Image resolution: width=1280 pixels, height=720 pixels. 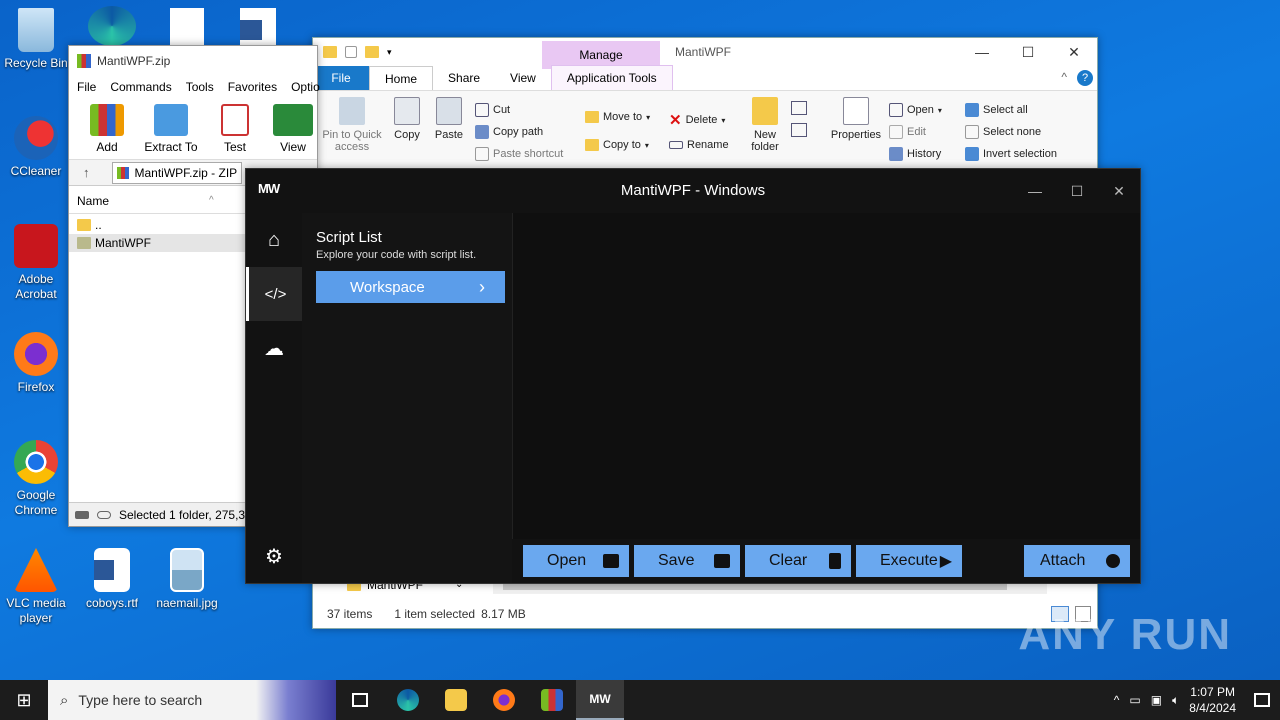 I want to click on open-icon, so click(x=896, y=110).